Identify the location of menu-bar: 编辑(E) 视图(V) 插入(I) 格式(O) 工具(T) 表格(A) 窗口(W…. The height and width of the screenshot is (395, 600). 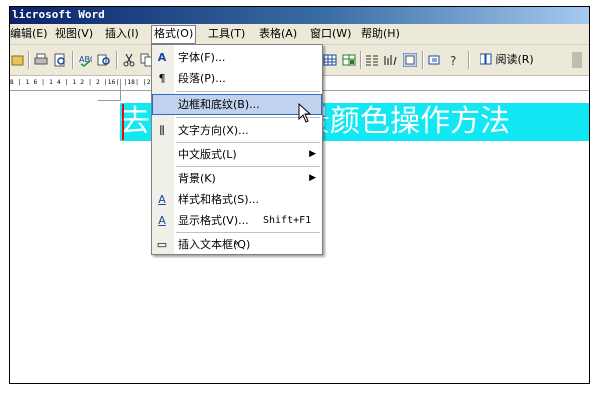
(299, 34).